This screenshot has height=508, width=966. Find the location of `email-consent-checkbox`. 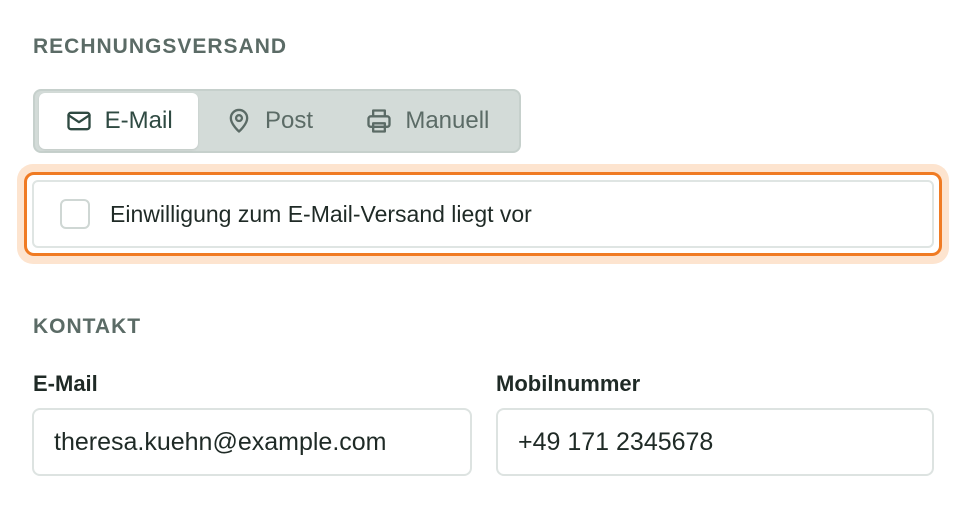

email-consent-checkbox is located at coordinates (75, 214).